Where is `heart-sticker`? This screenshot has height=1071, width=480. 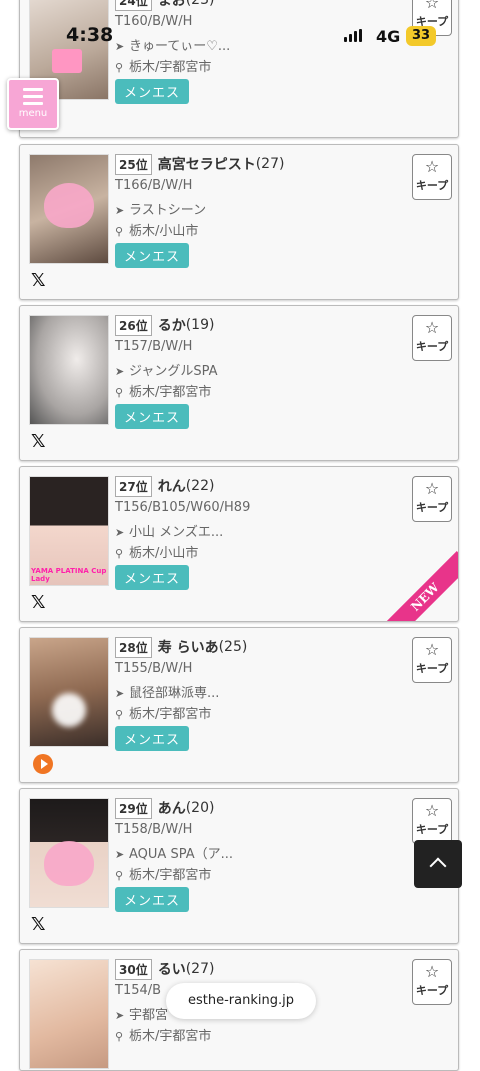
heart-sticker is located at coordinates (69, 205).